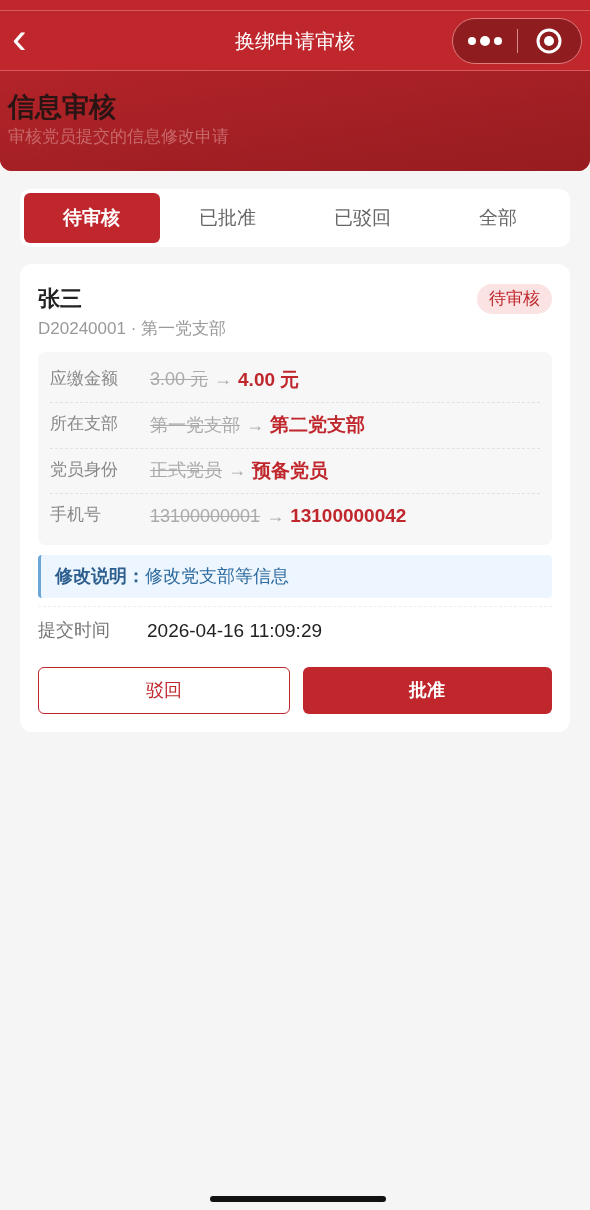 The image size is (590, 1210). I want to click on page-title: 信息审核, so click(62, 107).